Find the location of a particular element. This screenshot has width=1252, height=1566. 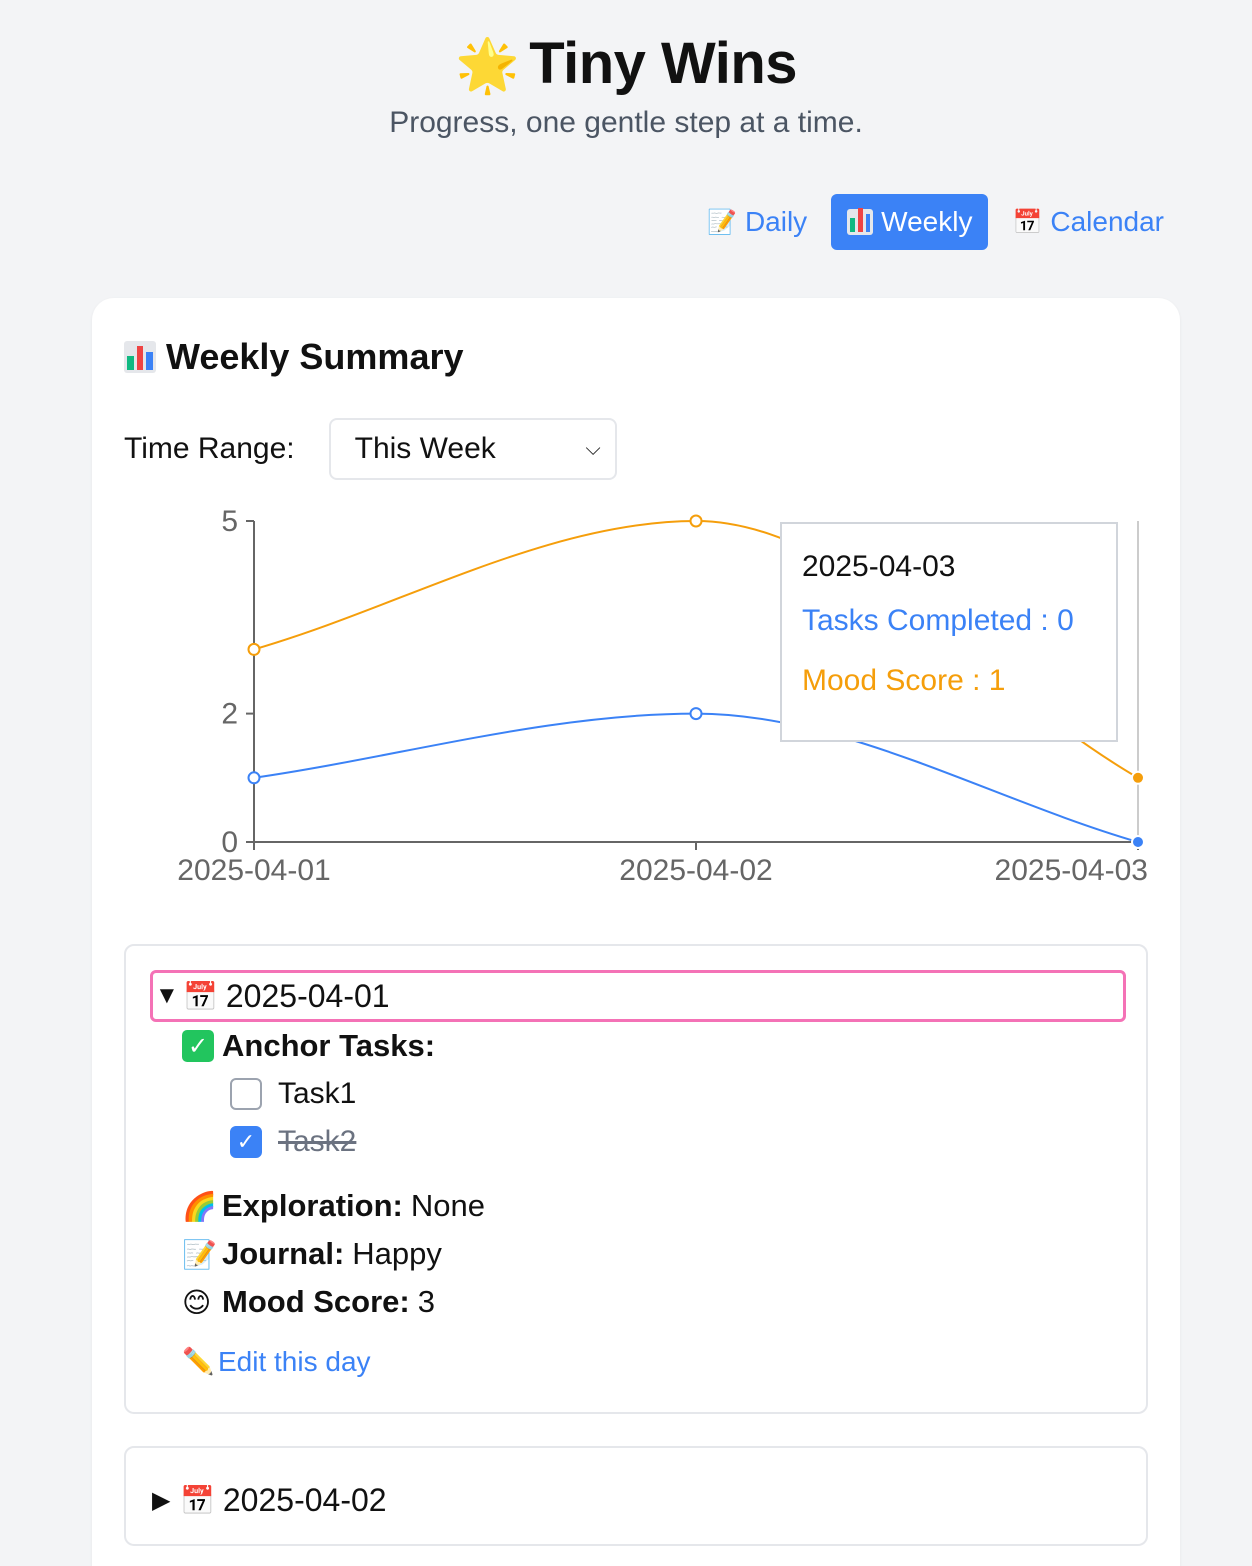

tooltip-mood: Mood Score : 1 is located at coordinates (904, 680).